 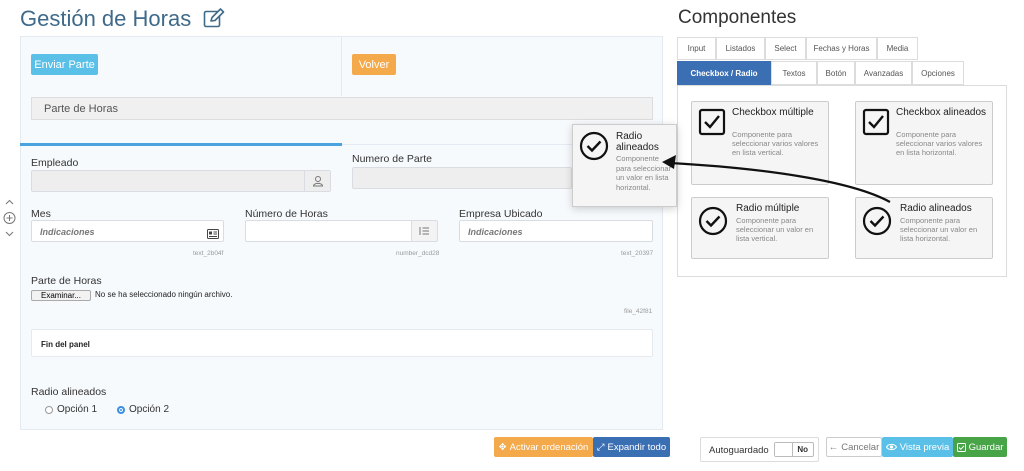 What do you see at coordinates (833, 447) in the screenshot?
I see `arrow-left-icon: ←` at bounding box center [833, 447].